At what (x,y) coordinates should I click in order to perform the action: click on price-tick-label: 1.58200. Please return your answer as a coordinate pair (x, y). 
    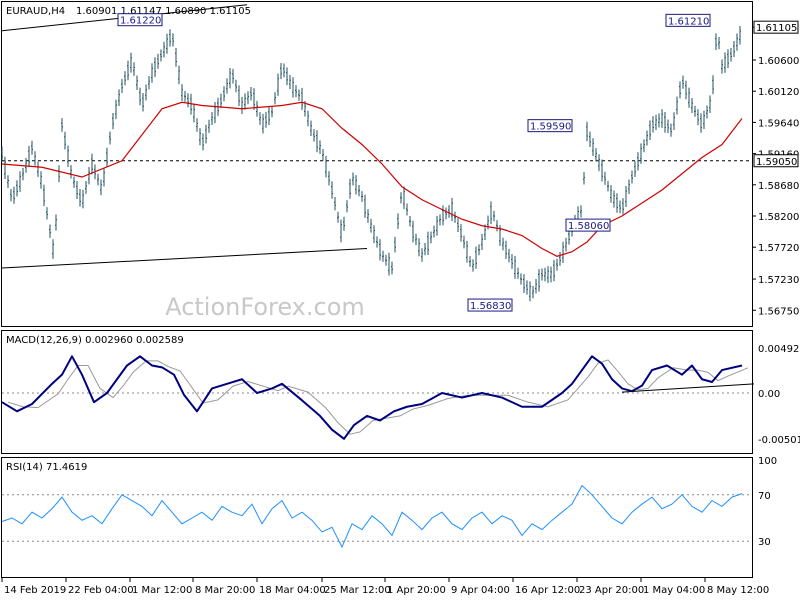
    Looking at the image, I should click on (778, 217).